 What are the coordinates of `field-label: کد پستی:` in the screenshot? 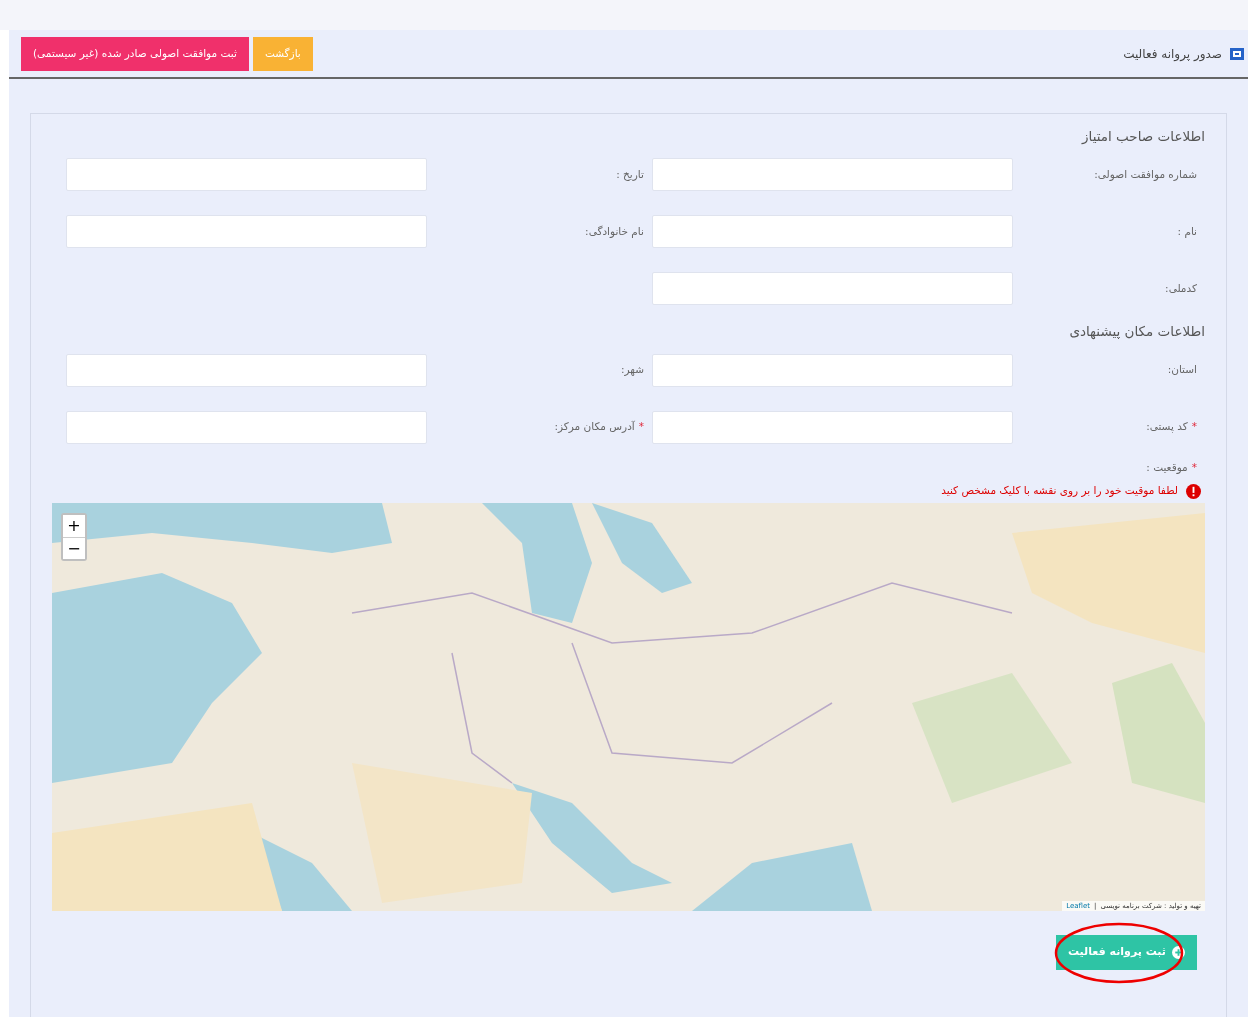 It's located at (1167, 427).